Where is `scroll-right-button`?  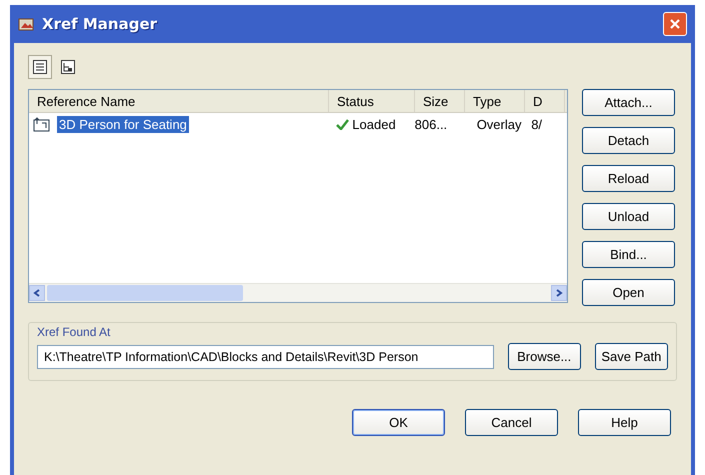
scroll-right-button is located at coordinates (559, 293).